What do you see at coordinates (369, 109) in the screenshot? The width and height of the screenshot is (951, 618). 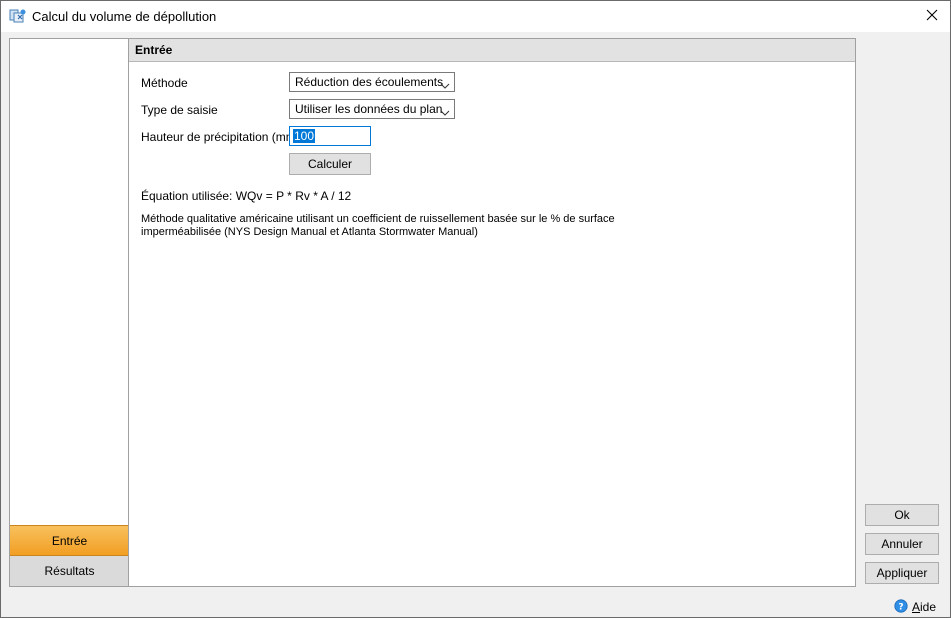 I see `input-type-select-value: Utiliser les données du plan` at bounding box center [369, 109].